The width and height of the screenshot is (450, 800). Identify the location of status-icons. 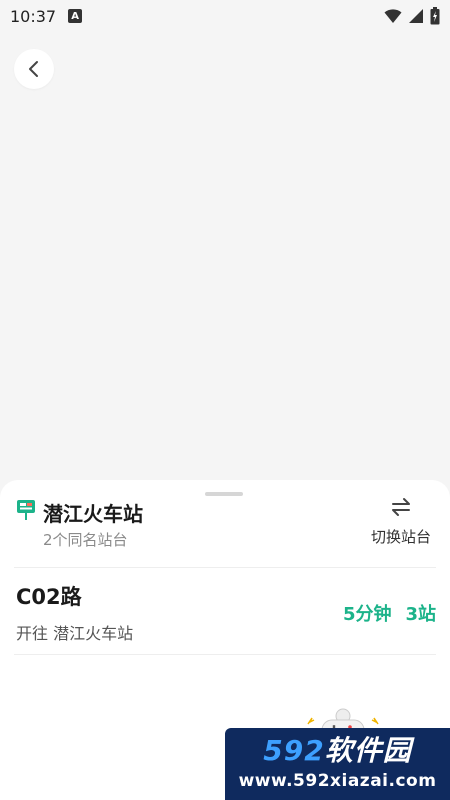
(412, 16).